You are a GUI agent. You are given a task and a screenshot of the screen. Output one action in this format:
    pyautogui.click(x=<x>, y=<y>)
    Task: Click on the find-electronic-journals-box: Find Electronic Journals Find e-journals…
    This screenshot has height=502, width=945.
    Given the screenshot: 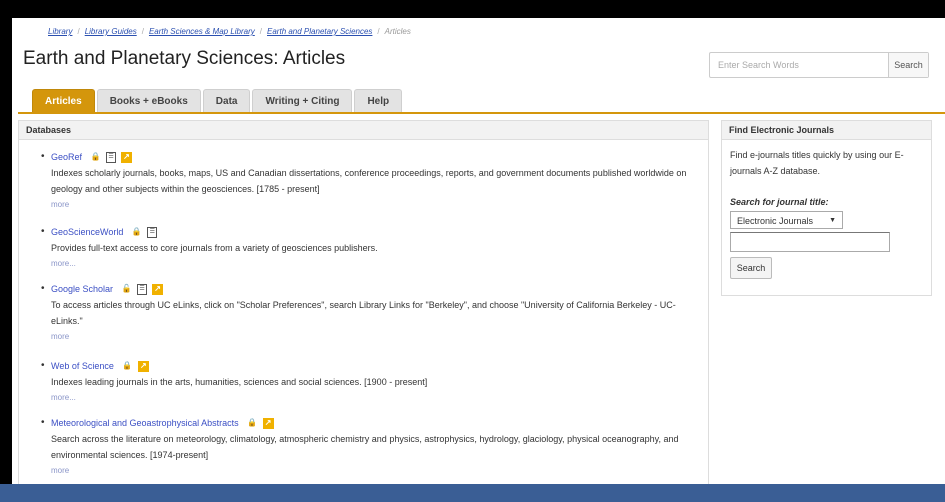 What is the action you would take?
    pyautogui.click(x=826, y=208)
    